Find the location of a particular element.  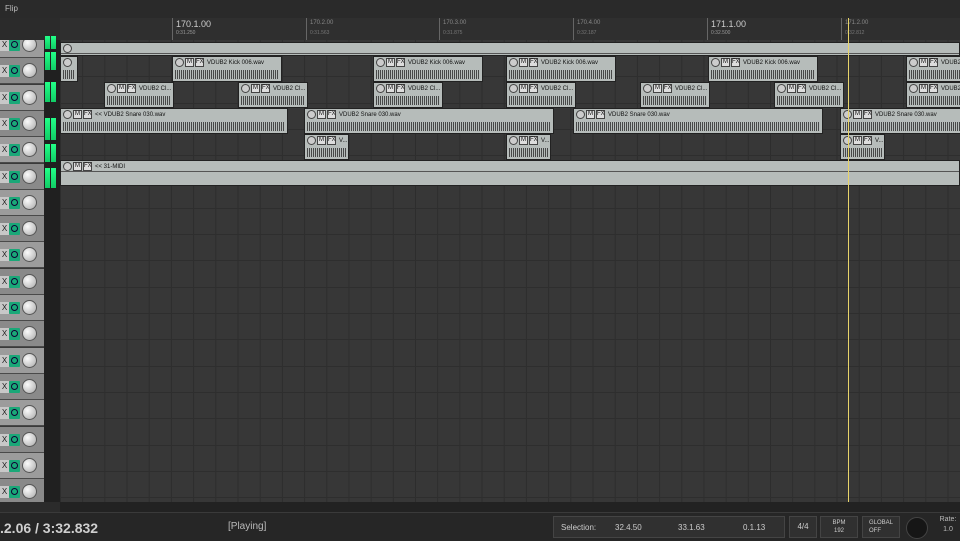

rate-display: Rate: 1.0 is located at coordinates (948, 524).